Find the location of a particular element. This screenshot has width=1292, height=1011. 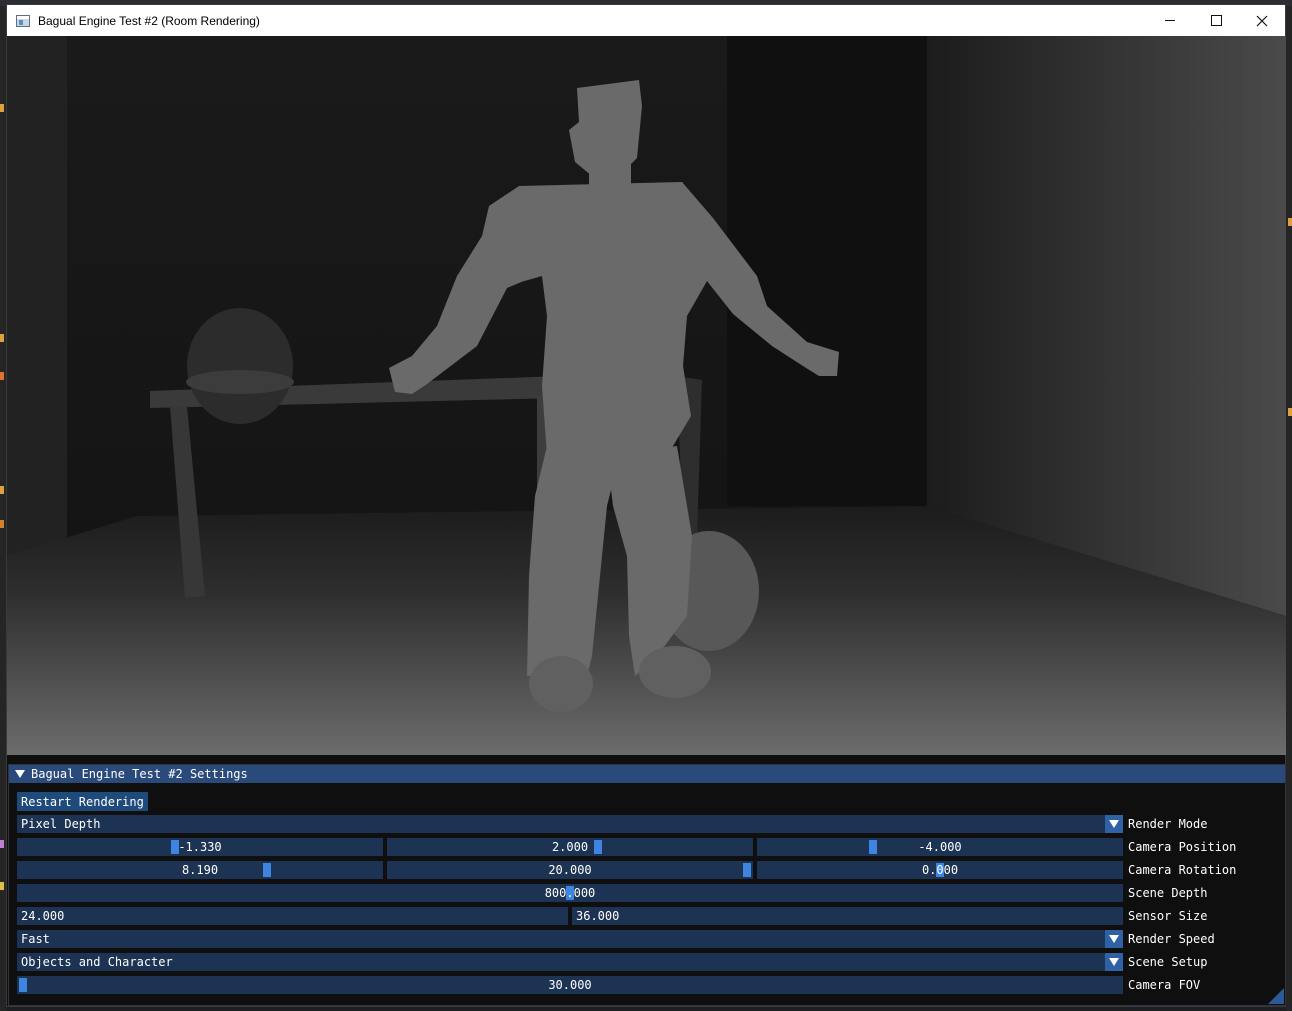

sensor-size-label: Sensor Size is located at coordinates (1168, 916).